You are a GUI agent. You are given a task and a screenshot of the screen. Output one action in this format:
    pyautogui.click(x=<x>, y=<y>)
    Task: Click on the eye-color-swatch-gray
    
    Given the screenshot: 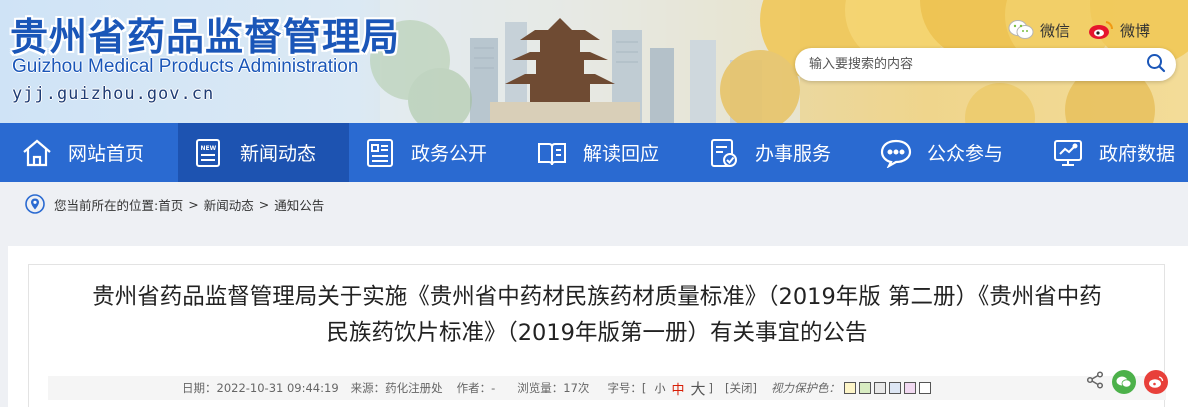 What is the action you would take?
    pyautogui.click(x=879, y=388)
    